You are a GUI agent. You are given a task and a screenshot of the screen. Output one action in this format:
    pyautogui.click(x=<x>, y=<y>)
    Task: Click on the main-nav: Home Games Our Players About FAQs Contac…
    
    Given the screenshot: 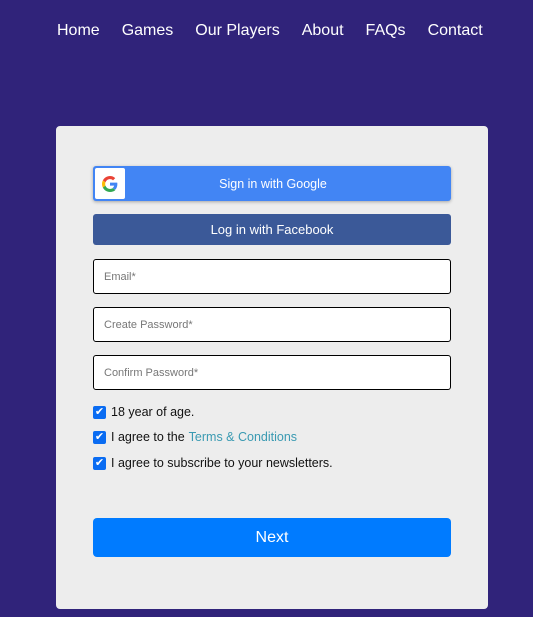 What is the action you would take?
    pyautogui.click(x=281, y=31)
    